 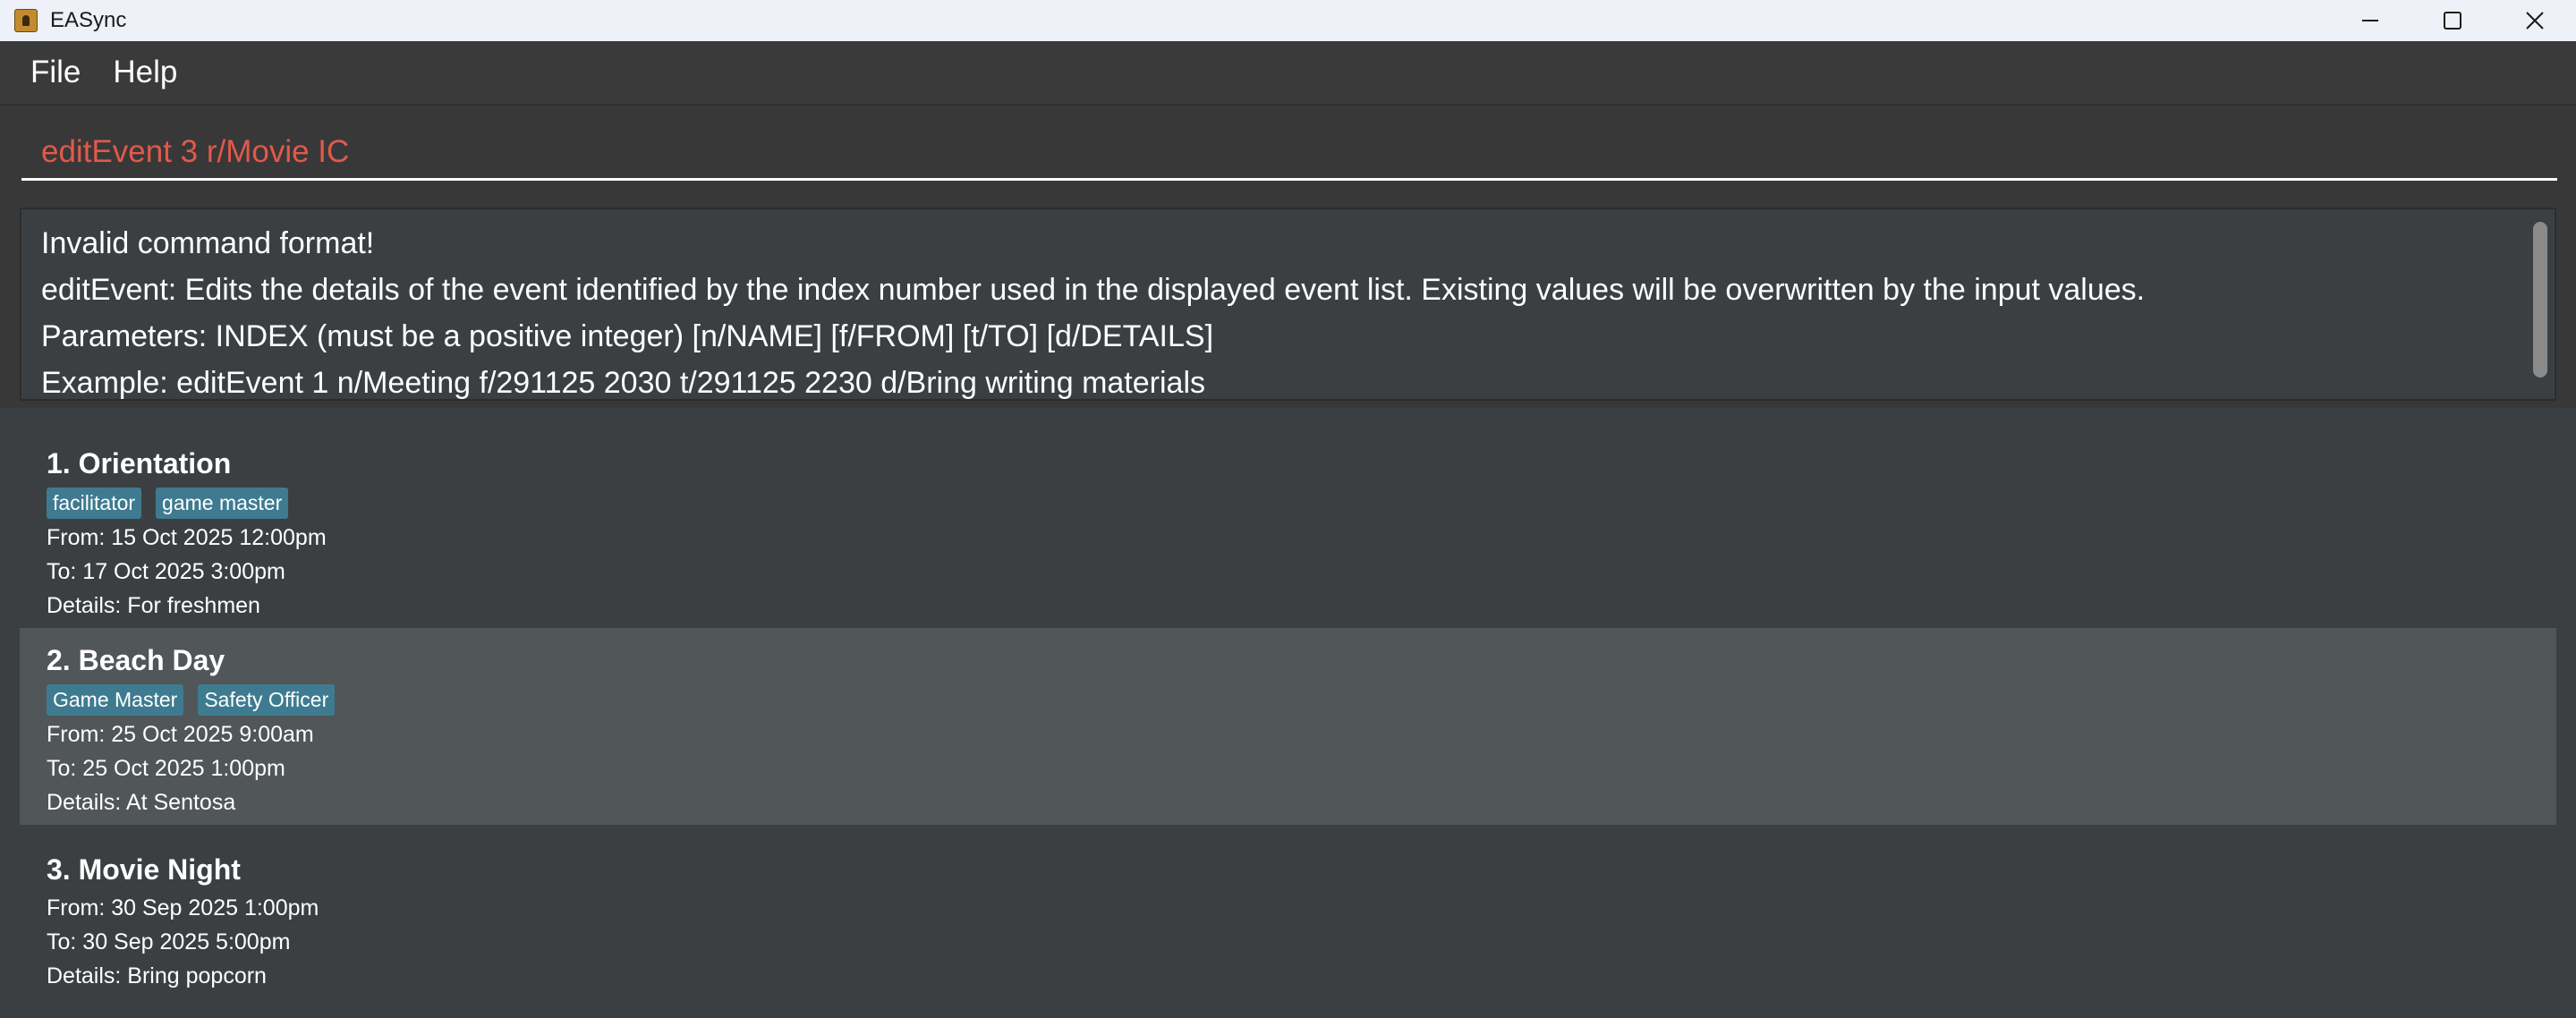 I want to click on event-tag: Game Master, so click(x=116, y=699).